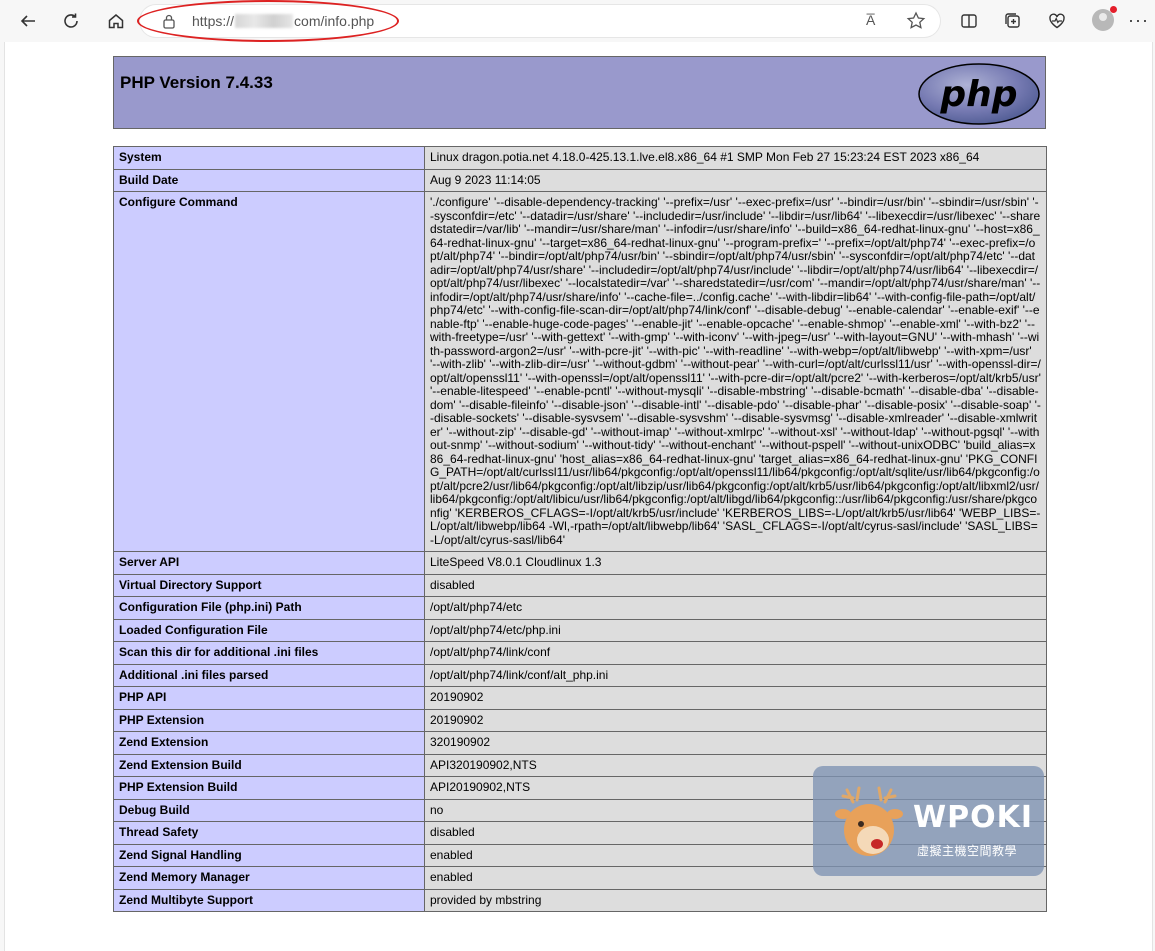 The width and height of the screenshot is (1155, 951). I want to click on row-value: /opt/alt/php74/link/conf/alt_php.ini, so click(735, 675).